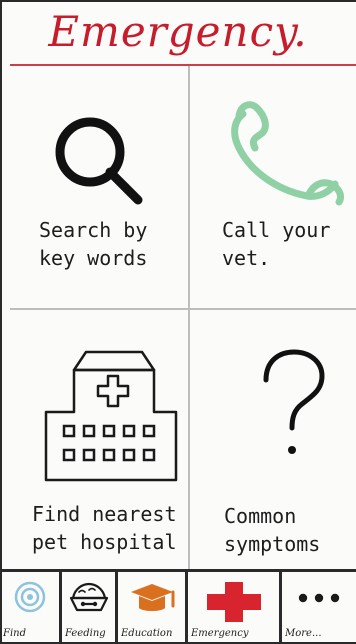  I want to click on nav-item-feeding: Feeding, so click(90, 608).